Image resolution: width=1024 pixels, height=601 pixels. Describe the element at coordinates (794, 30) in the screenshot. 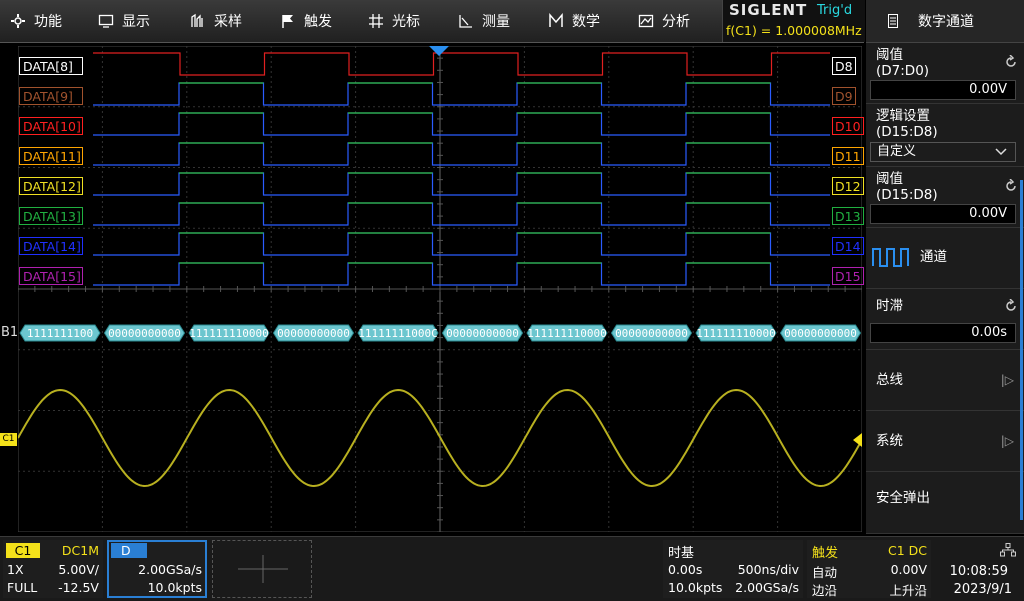

I see `frequency-counter: f(C1) = 1.000008MHz` at that location.